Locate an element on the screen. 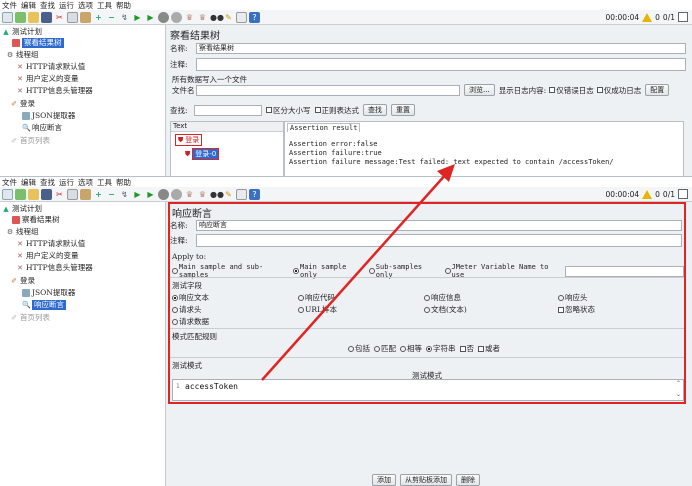  checkbox-or is located at coordinates (481, 348).